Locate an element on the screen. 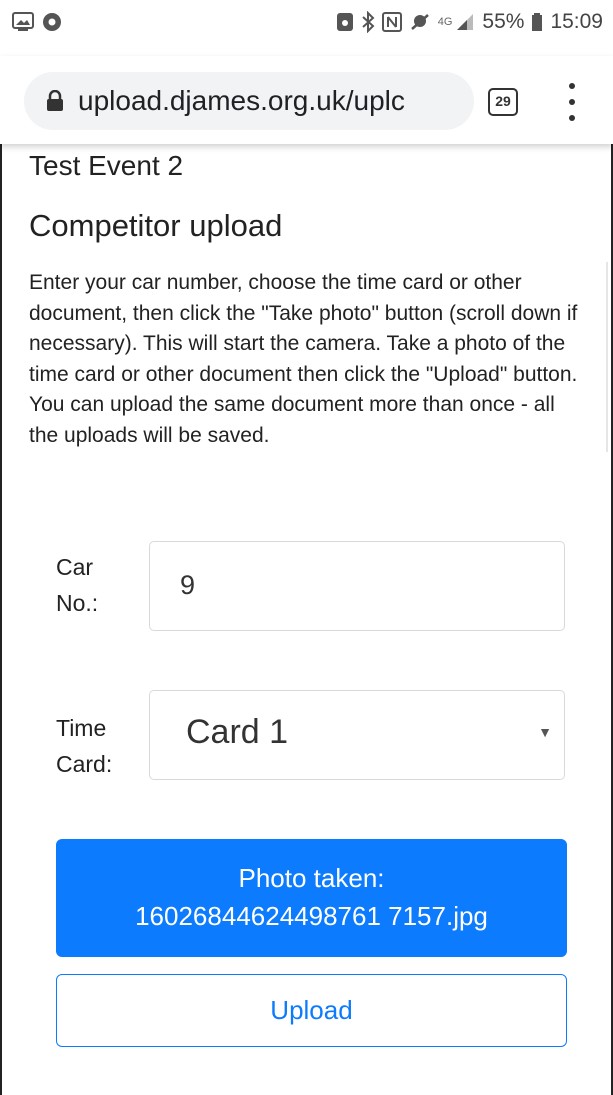  time-card-label: Time Card: is located at coordinates (96, 746).